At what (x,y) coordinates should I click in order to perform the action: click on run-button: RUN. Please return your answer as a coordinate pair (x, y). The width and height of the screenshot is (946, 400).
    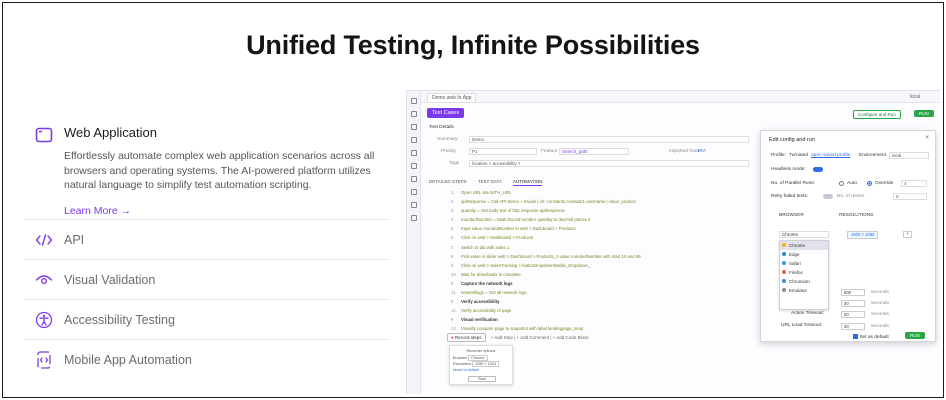
    Looking at the image, I should click on (924, 113).